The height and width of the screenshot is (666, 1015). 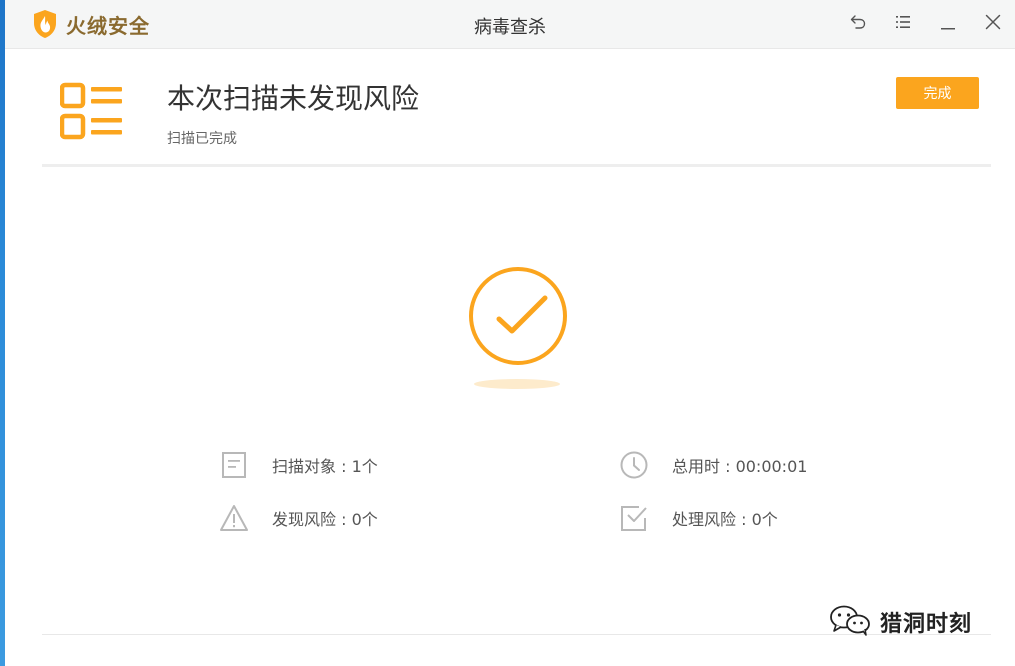 What do you see at coordinates (234, 465) in the screenshot?
I see `document-icon` at bounding box center [234, 465].